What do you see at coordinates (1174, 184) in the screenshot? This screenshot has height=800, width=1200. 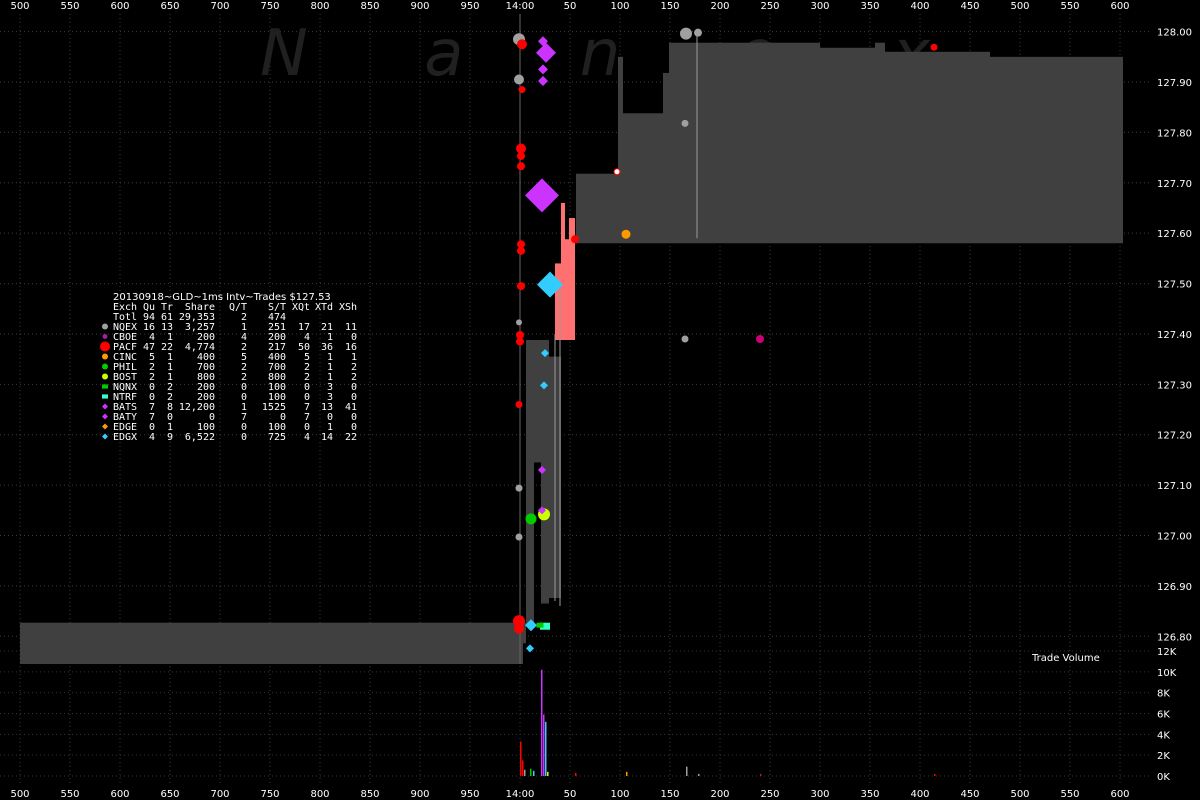 I see `y-tick-label: 127.70` at bounding box center [1174, 184].